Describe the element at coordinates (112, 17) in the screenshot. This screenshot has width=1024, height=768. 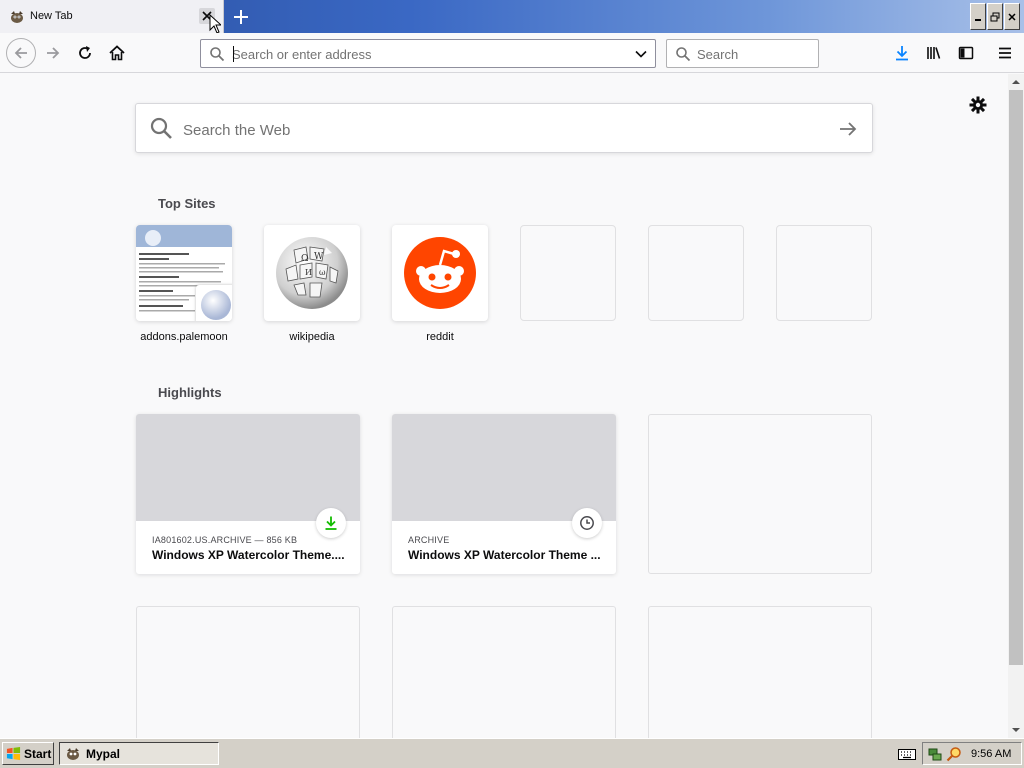
I see `tab-new-tab: New Tab` at that location.